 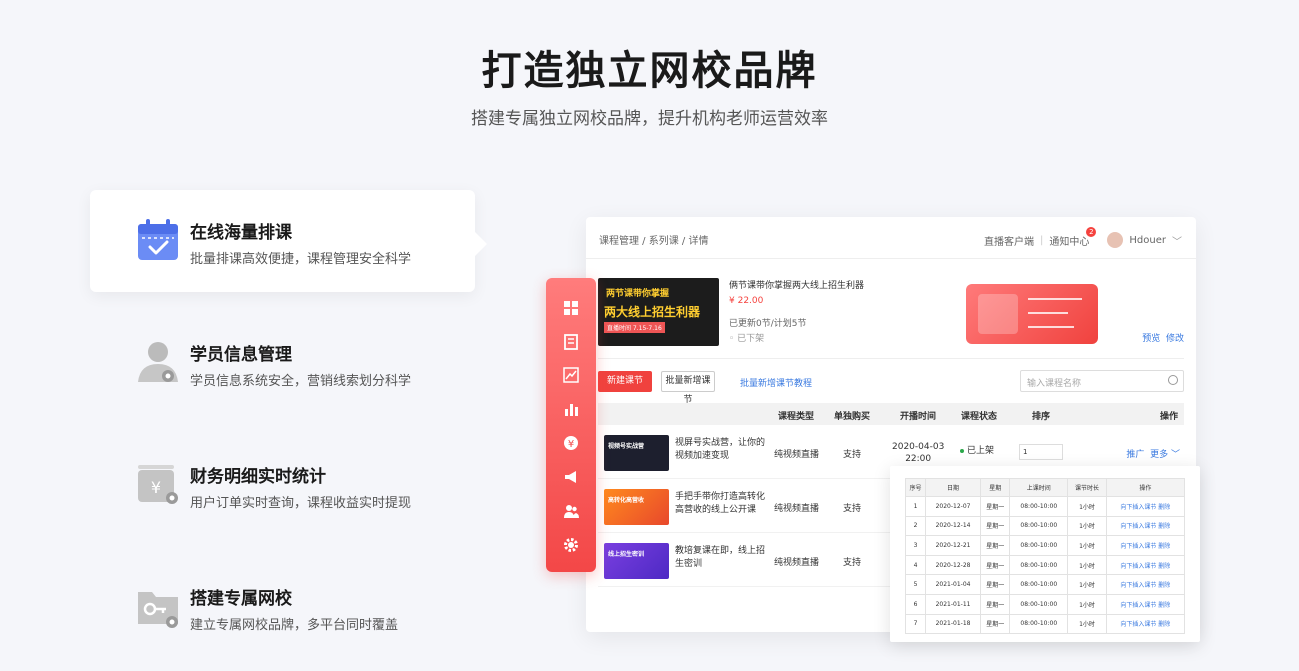 What do you see at coordinates (688, 388) in the screenshot?
I see `batch-add-button: 批量新增课节` at bounding box center [688, 388].